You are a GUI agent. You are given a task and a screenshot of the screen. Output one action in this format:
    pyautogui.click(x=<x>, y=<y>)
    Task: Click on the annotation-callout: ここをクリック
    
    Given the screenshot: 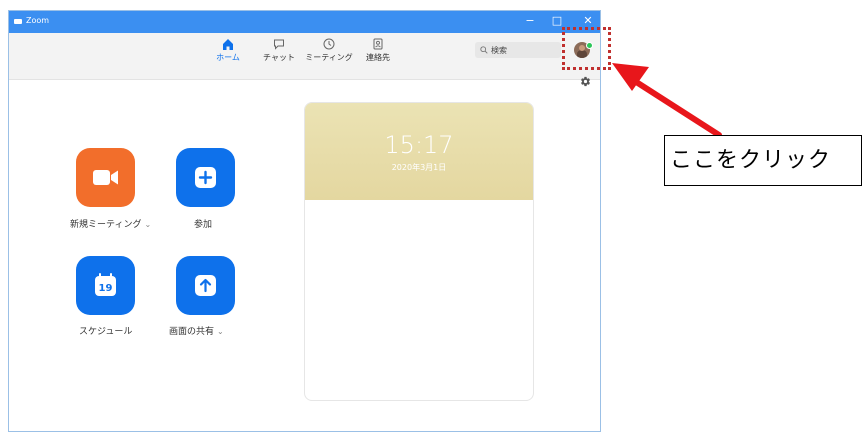 What is the action you would take?
    pyautogui.click(x=763, y=160)
    